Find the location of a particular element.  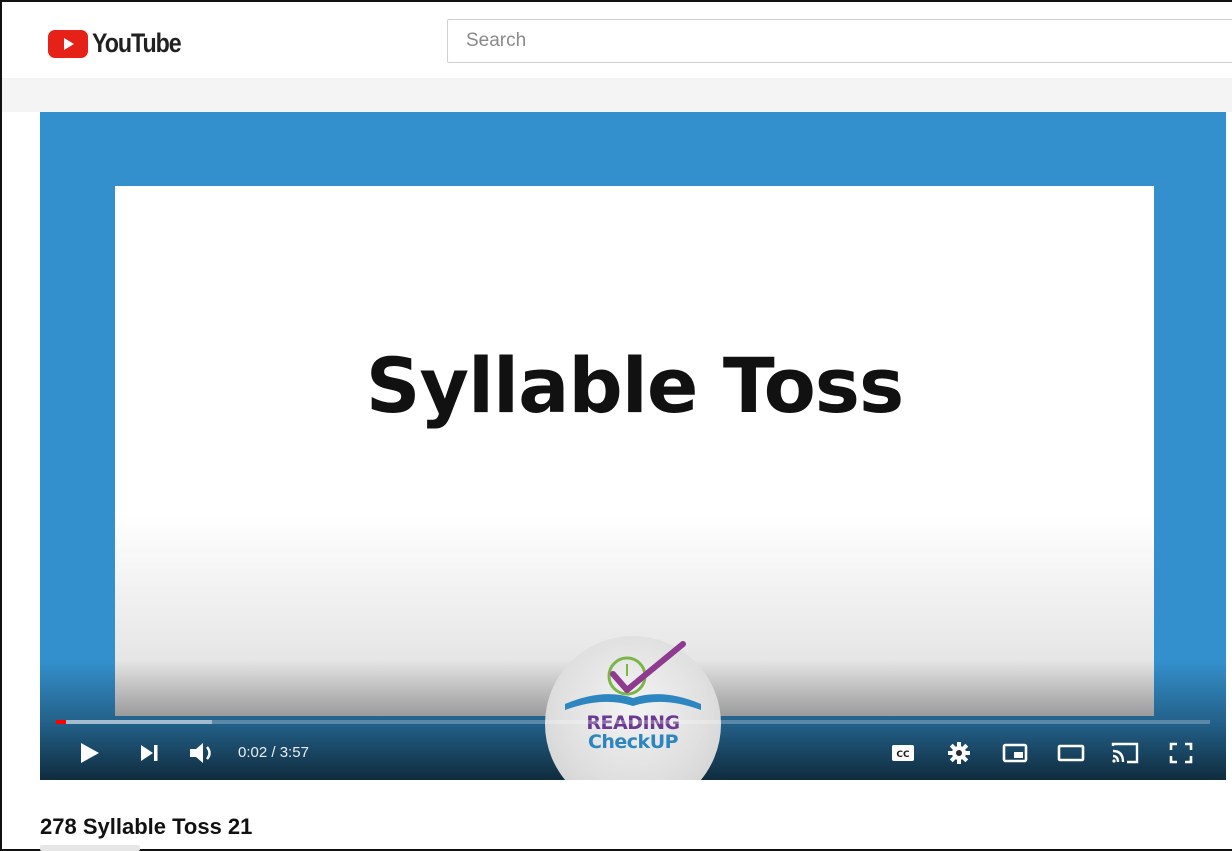

page-background is located at coordinates (617, 95).